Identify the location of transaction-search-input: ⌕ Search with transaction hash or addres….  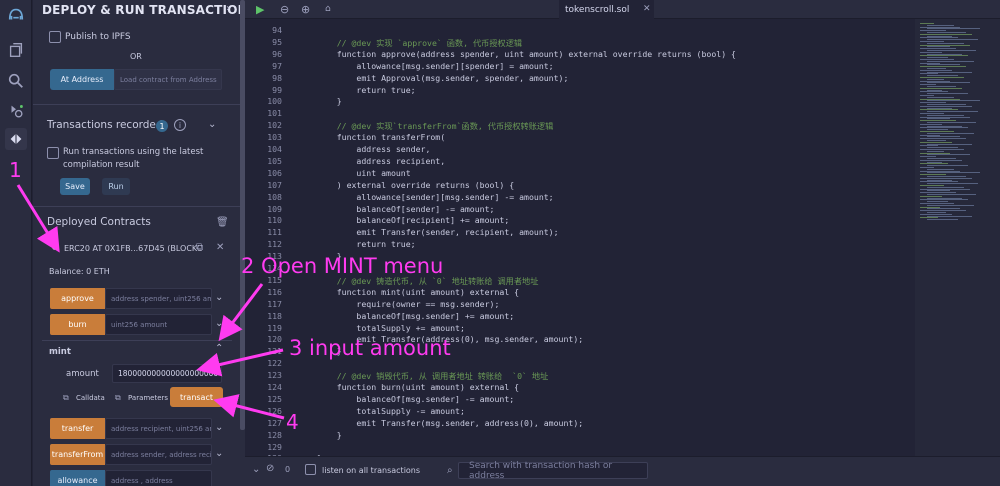
(547, 471).